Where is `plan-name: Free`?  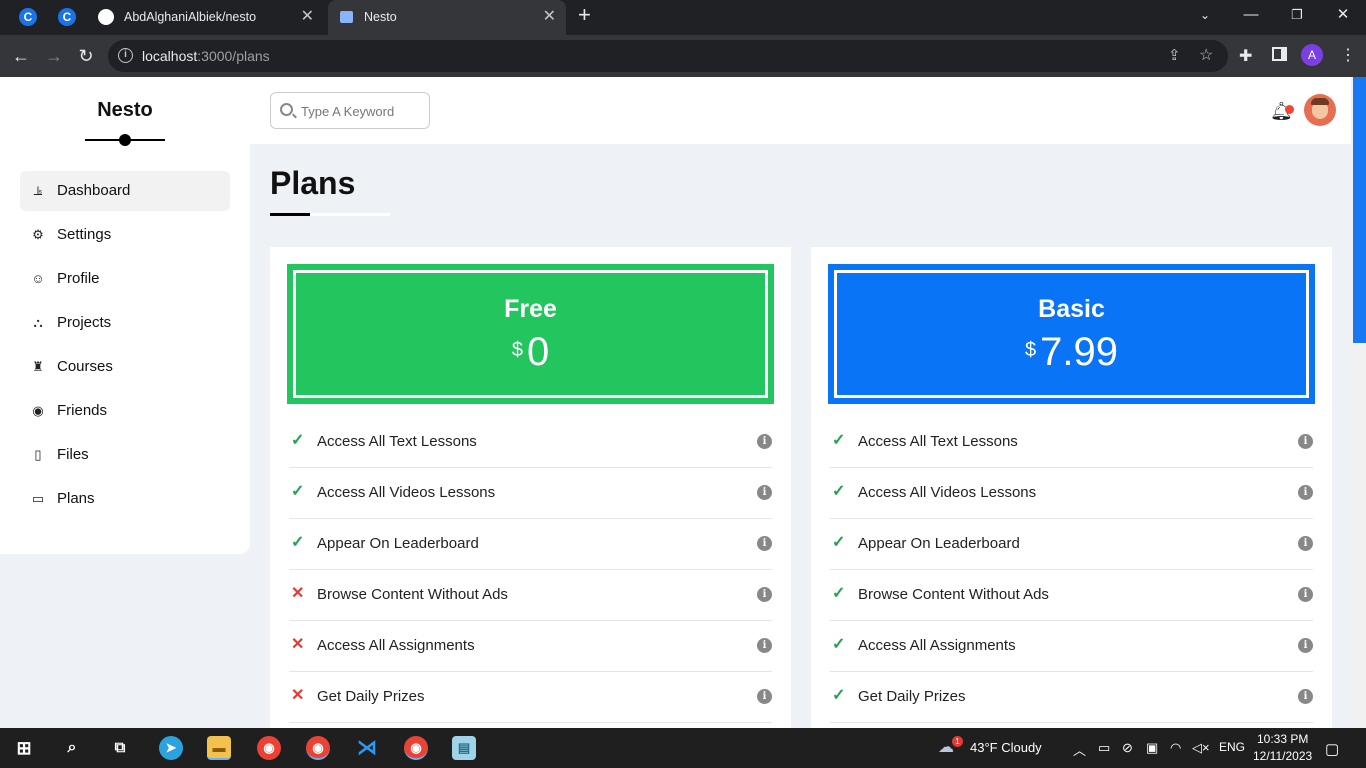
plan-name: Free is located at coordinates (530, 309).